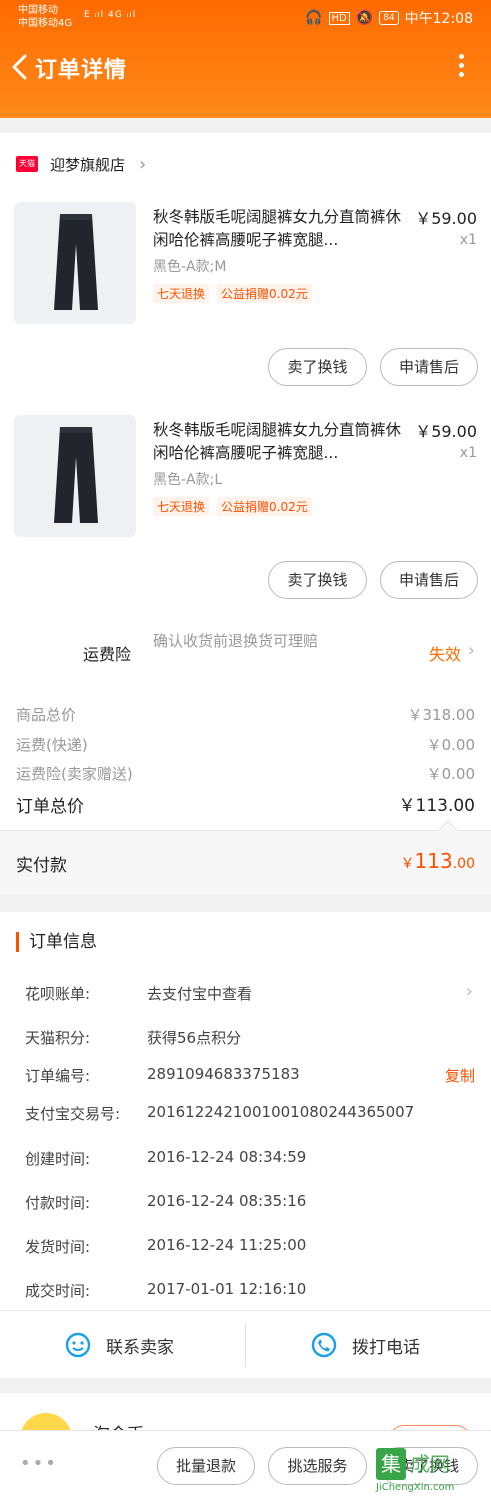  I want to click on paid-label: 实付款, so click(41, 866).